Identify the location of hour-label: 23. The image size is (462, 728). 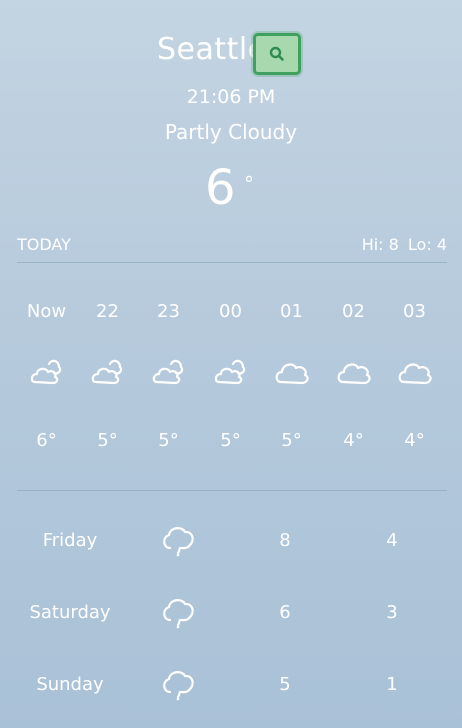
(168, 311).